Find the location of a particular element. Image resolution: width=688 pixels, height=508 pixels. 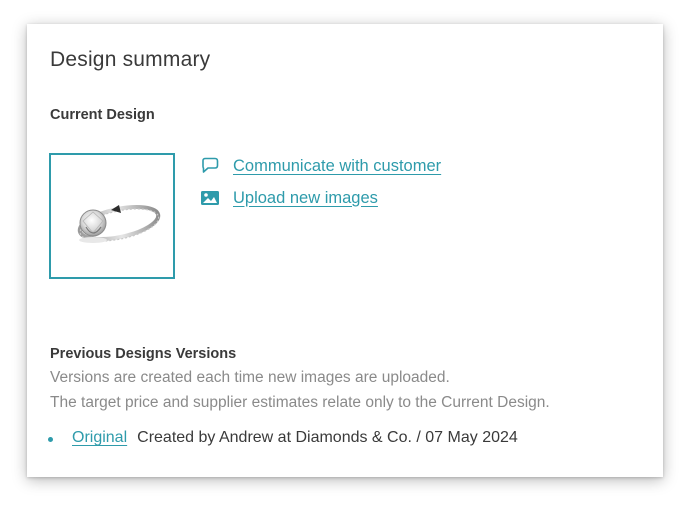

communicate-with-customer-link: Communicate with customer is located at coordinates (337, 166).